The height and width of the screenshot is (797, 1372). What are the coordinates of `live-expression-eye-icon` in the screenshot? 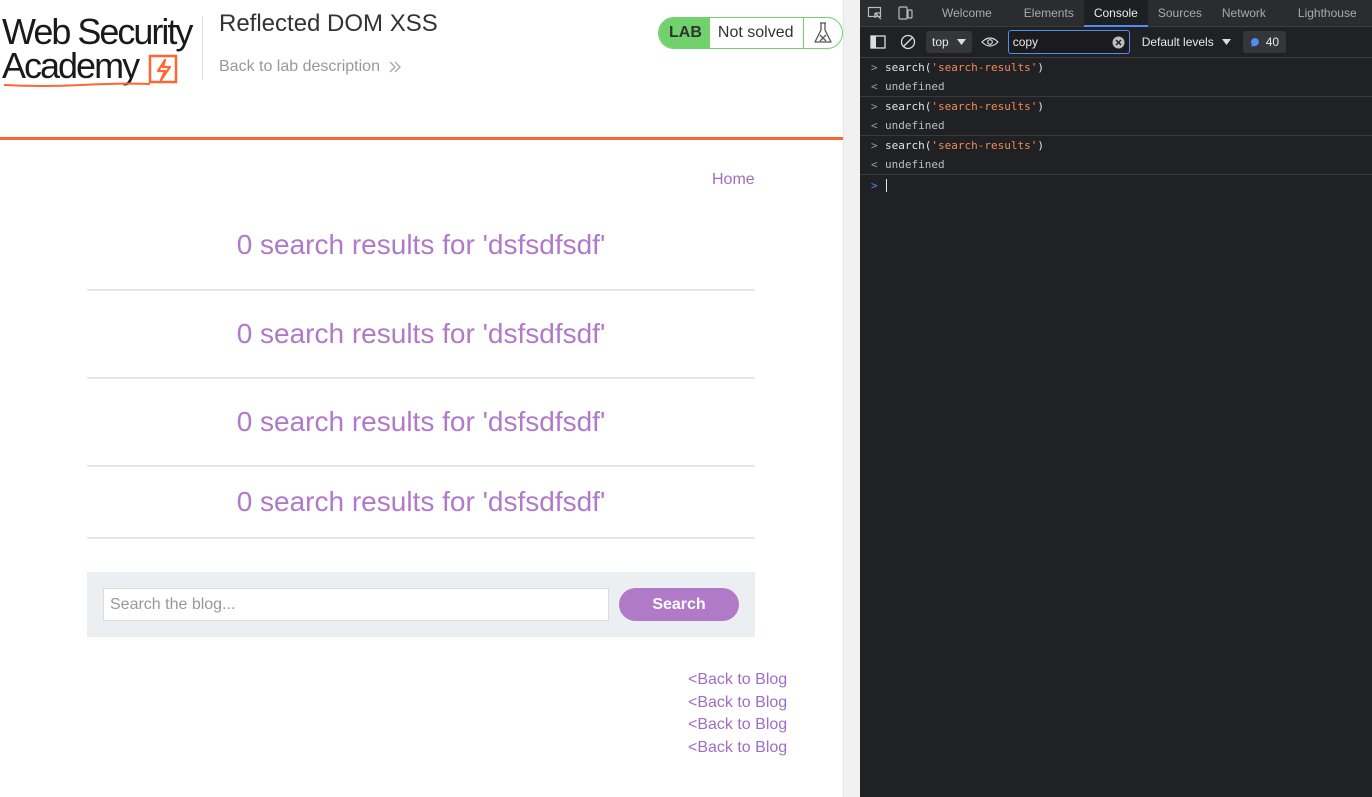 It's located at (990, 42).